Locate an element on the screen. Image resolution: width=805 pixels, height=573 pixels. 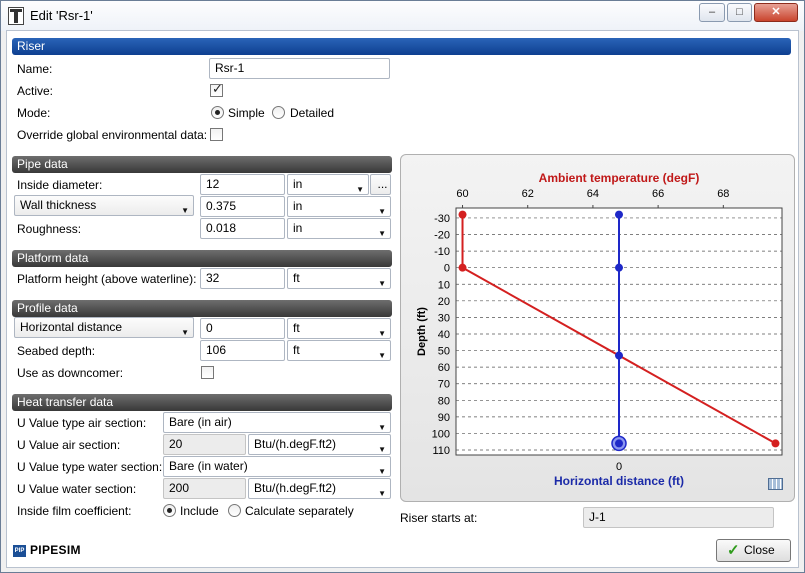
section-header-profile: Profile data is located at coordinates (202, 308).